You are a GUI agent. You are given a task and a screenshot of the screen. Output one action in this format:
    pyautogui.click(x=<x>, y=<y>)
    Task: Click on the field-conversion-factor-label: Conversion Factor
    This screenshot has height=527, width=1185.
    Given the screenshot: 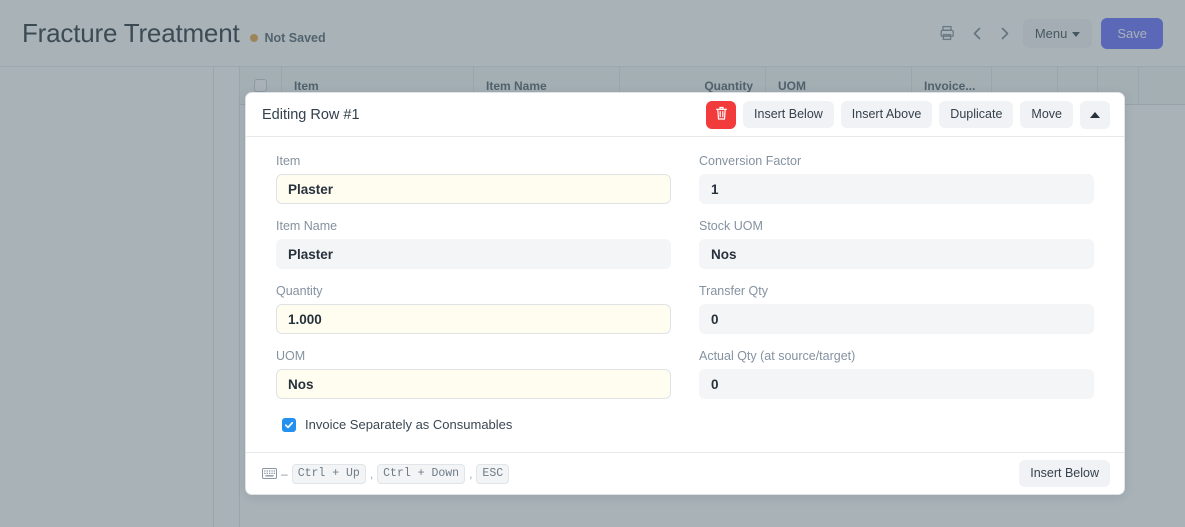 What is the action you would take?
    pyautogui.click(x=750, y=161)
    